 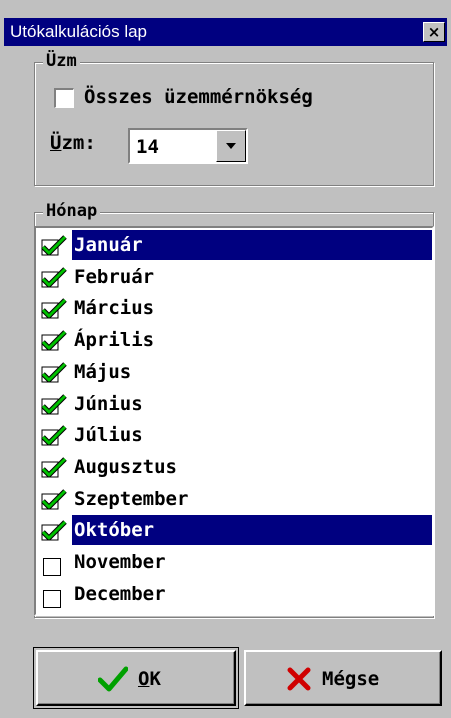 What do you see at coordinates (56, 143) in the screenshot?
I see `plant-combo-label-accel: Ü` at bounding box center [56, 143].